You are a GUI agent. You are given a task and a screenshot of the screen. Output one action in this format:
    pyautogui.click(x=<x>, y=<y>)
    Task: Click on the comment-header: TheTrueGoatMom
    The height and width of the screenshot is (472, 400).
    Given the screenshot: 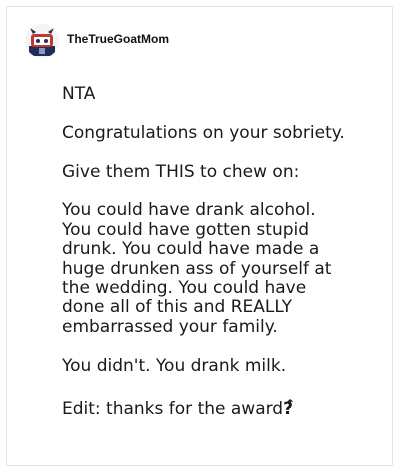 What is the action you would take?
    pyautogui.click(x=97, y=41)
    